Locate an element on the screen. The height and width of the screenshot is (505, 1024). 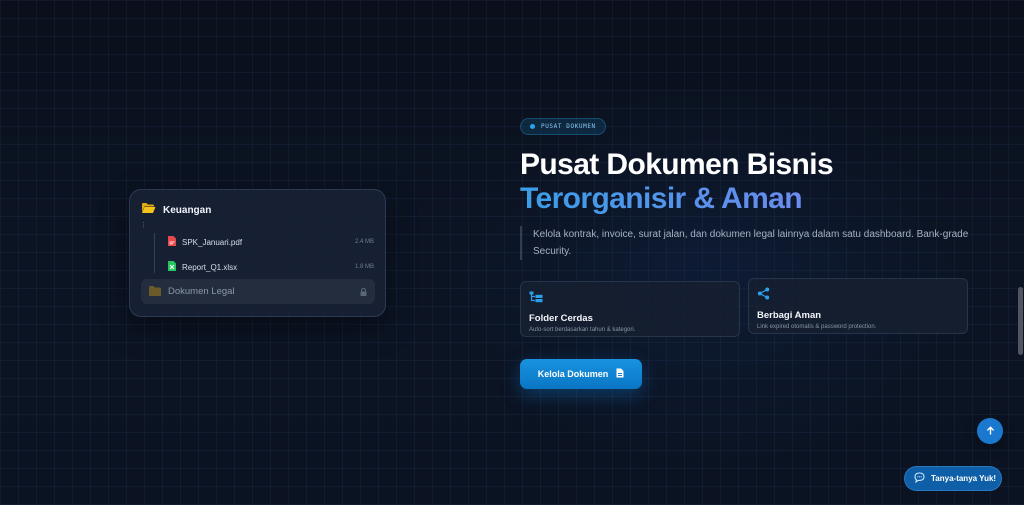
section-badge: PUSAT DOKUMEN is located at coordinates (563, 126).